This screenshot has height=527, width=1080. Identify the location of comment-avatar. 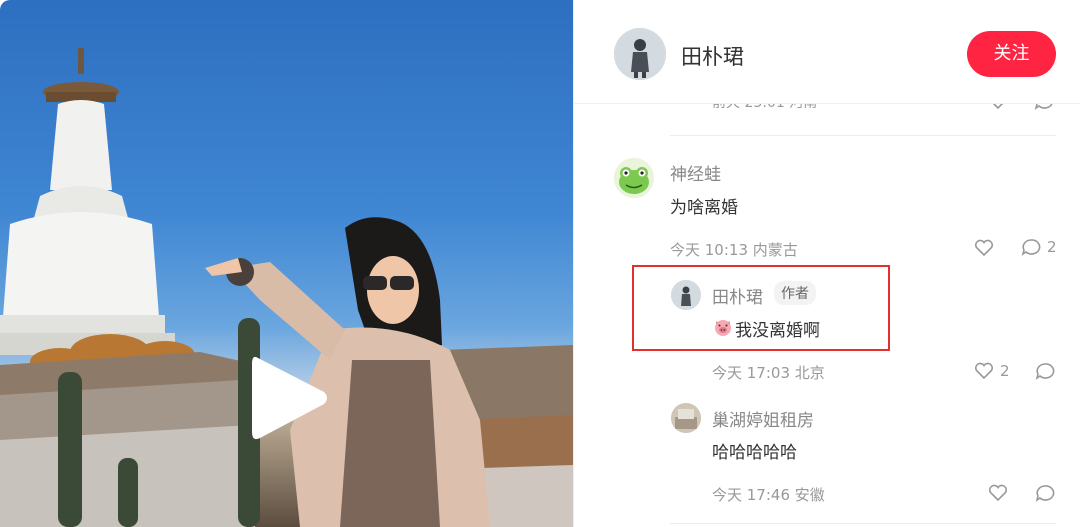
(634, 178).